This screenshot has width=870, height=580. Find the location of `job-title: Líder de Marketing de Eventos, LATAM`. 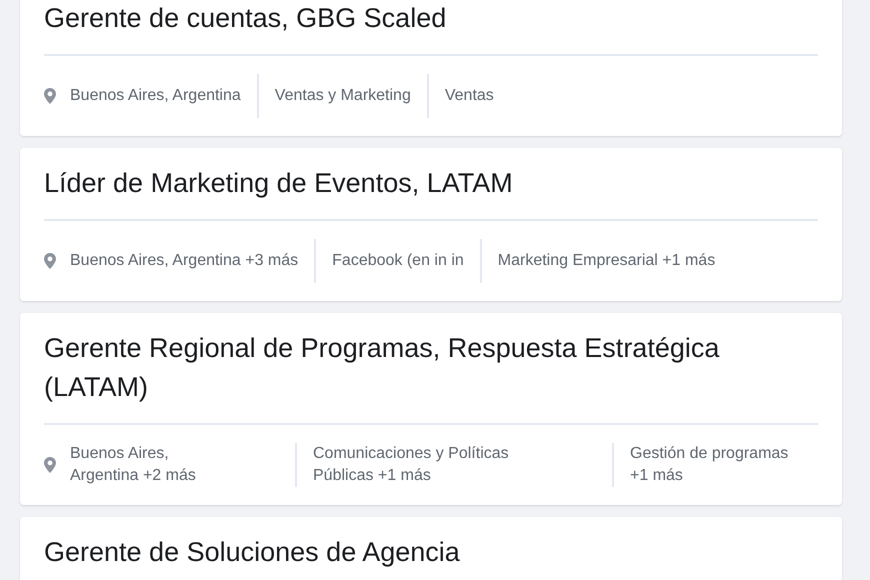

job-title: Líder de Marketing de Eventos, LATAM is located at coordinates (431, 184).